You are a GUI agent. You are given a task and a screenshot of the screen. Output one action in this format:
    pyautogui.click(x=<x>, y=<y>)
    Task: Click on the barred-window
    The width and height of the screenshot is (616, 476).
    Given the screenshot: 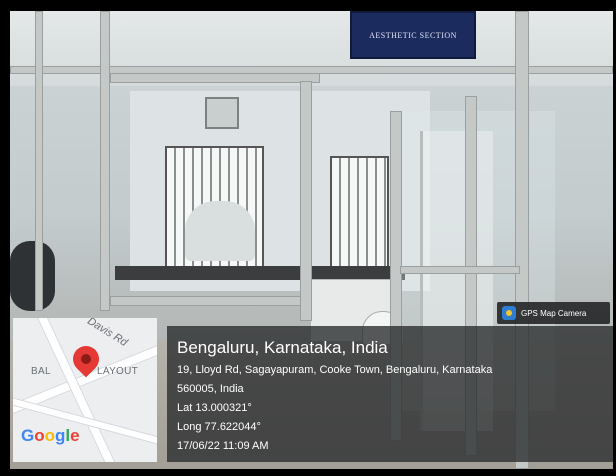 What is the action you would take?
    pyautogui.click(x=359, y=215)
    